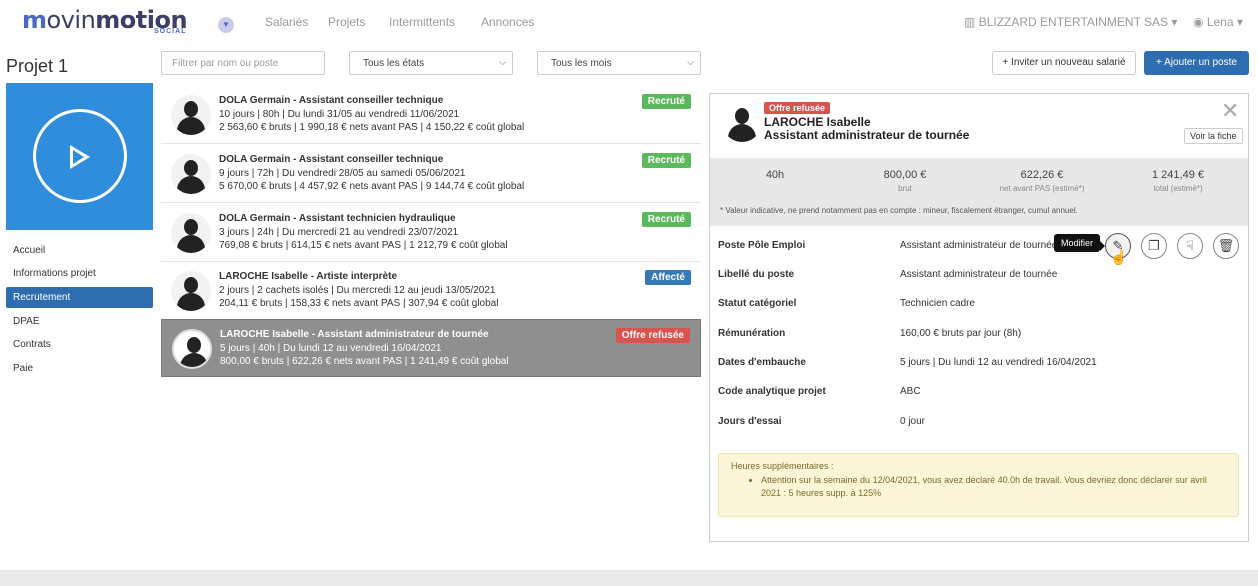 This screenshot has width=1258, height=586. What do you see at coordinates (79, 156) in the screenshot?
I see `project-video` at bounding box center [79, 156].